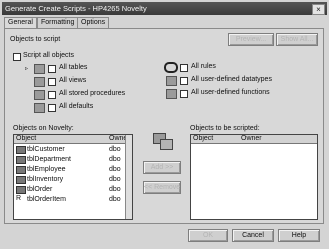 This screenshot has width=329, height=249. Describe the element at coordinates (208, 235) in the screenshot. I see `ok-button: OK` at that location.